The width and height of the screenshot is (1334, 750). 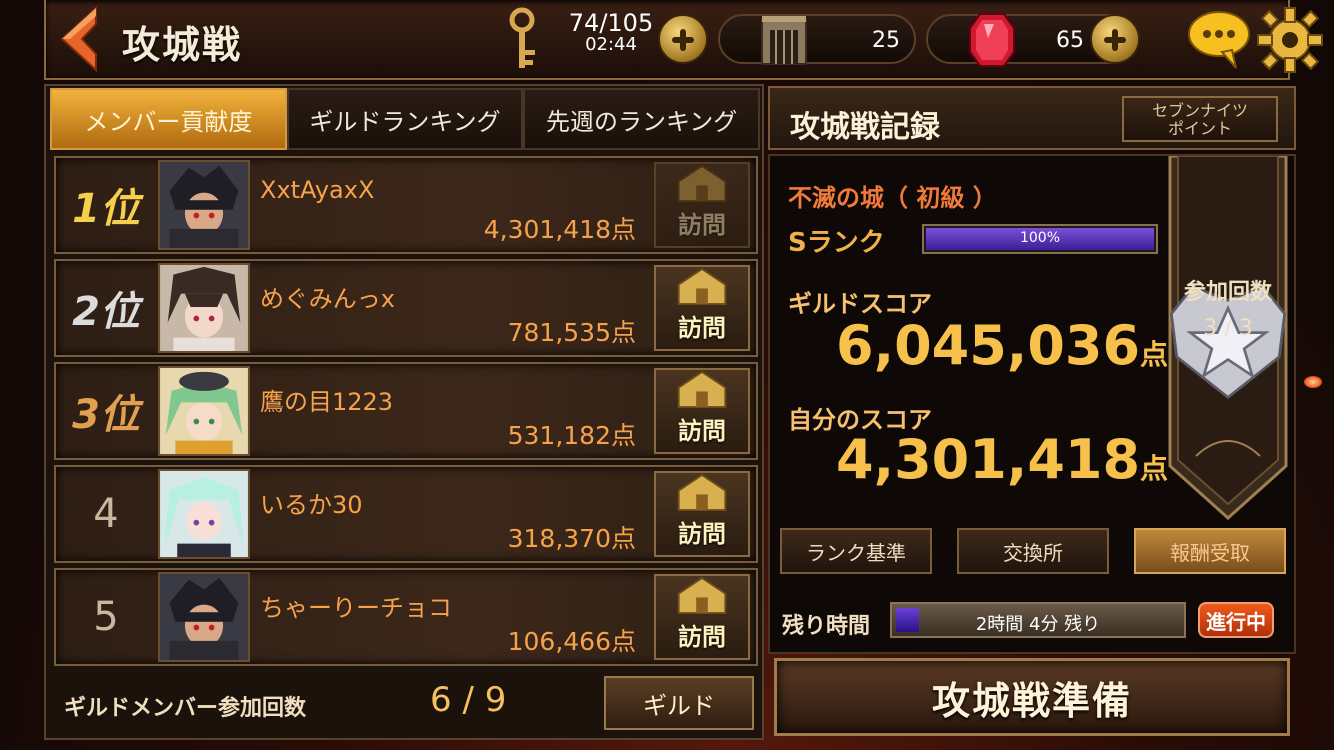 I want to click on stamina-display: 74/105 02:44, so click(x=611, y=32).